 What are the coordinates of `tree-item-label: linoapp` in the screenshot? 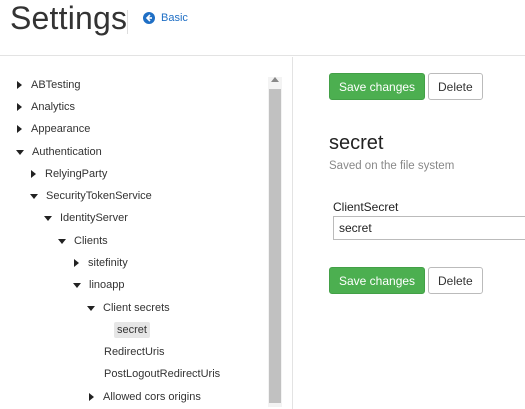 It's located at (107, 285).